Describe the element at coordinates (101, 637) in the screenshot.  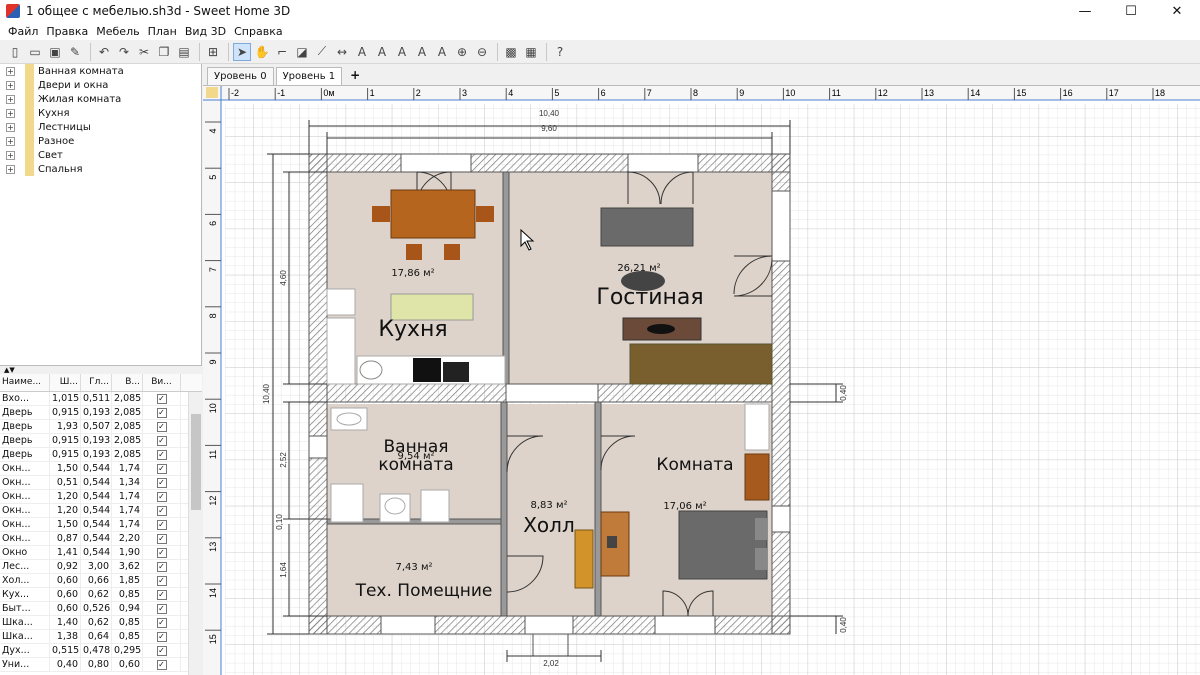
I see `table-row: Шка... 1,38 0,64 0,85 ✓` at that location.